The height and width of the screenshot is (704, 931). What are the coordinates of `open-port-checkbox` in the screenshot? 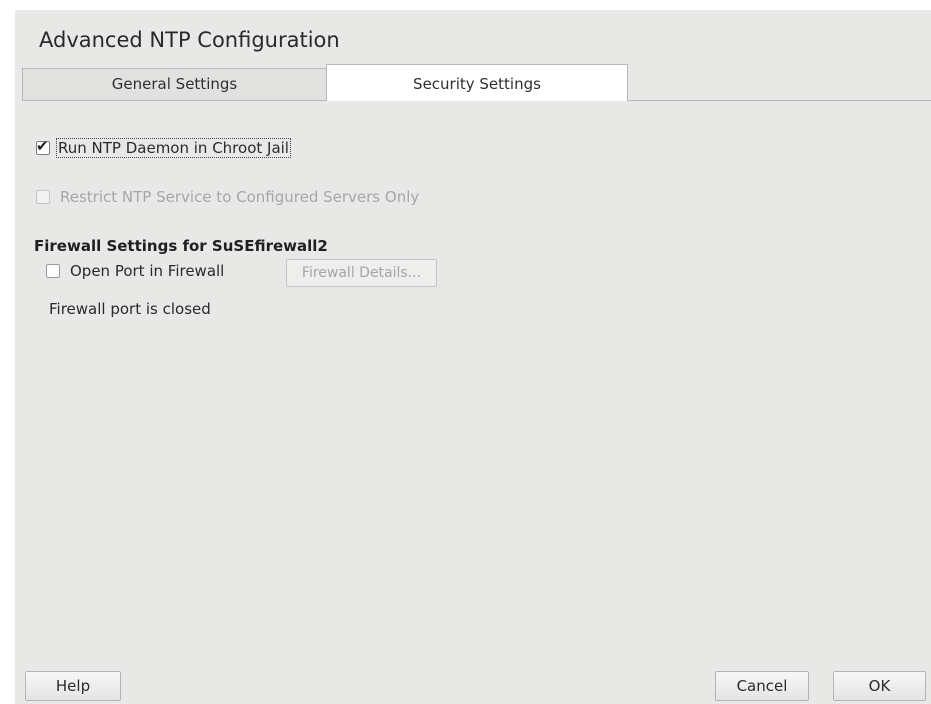 It's located at (53, 271).